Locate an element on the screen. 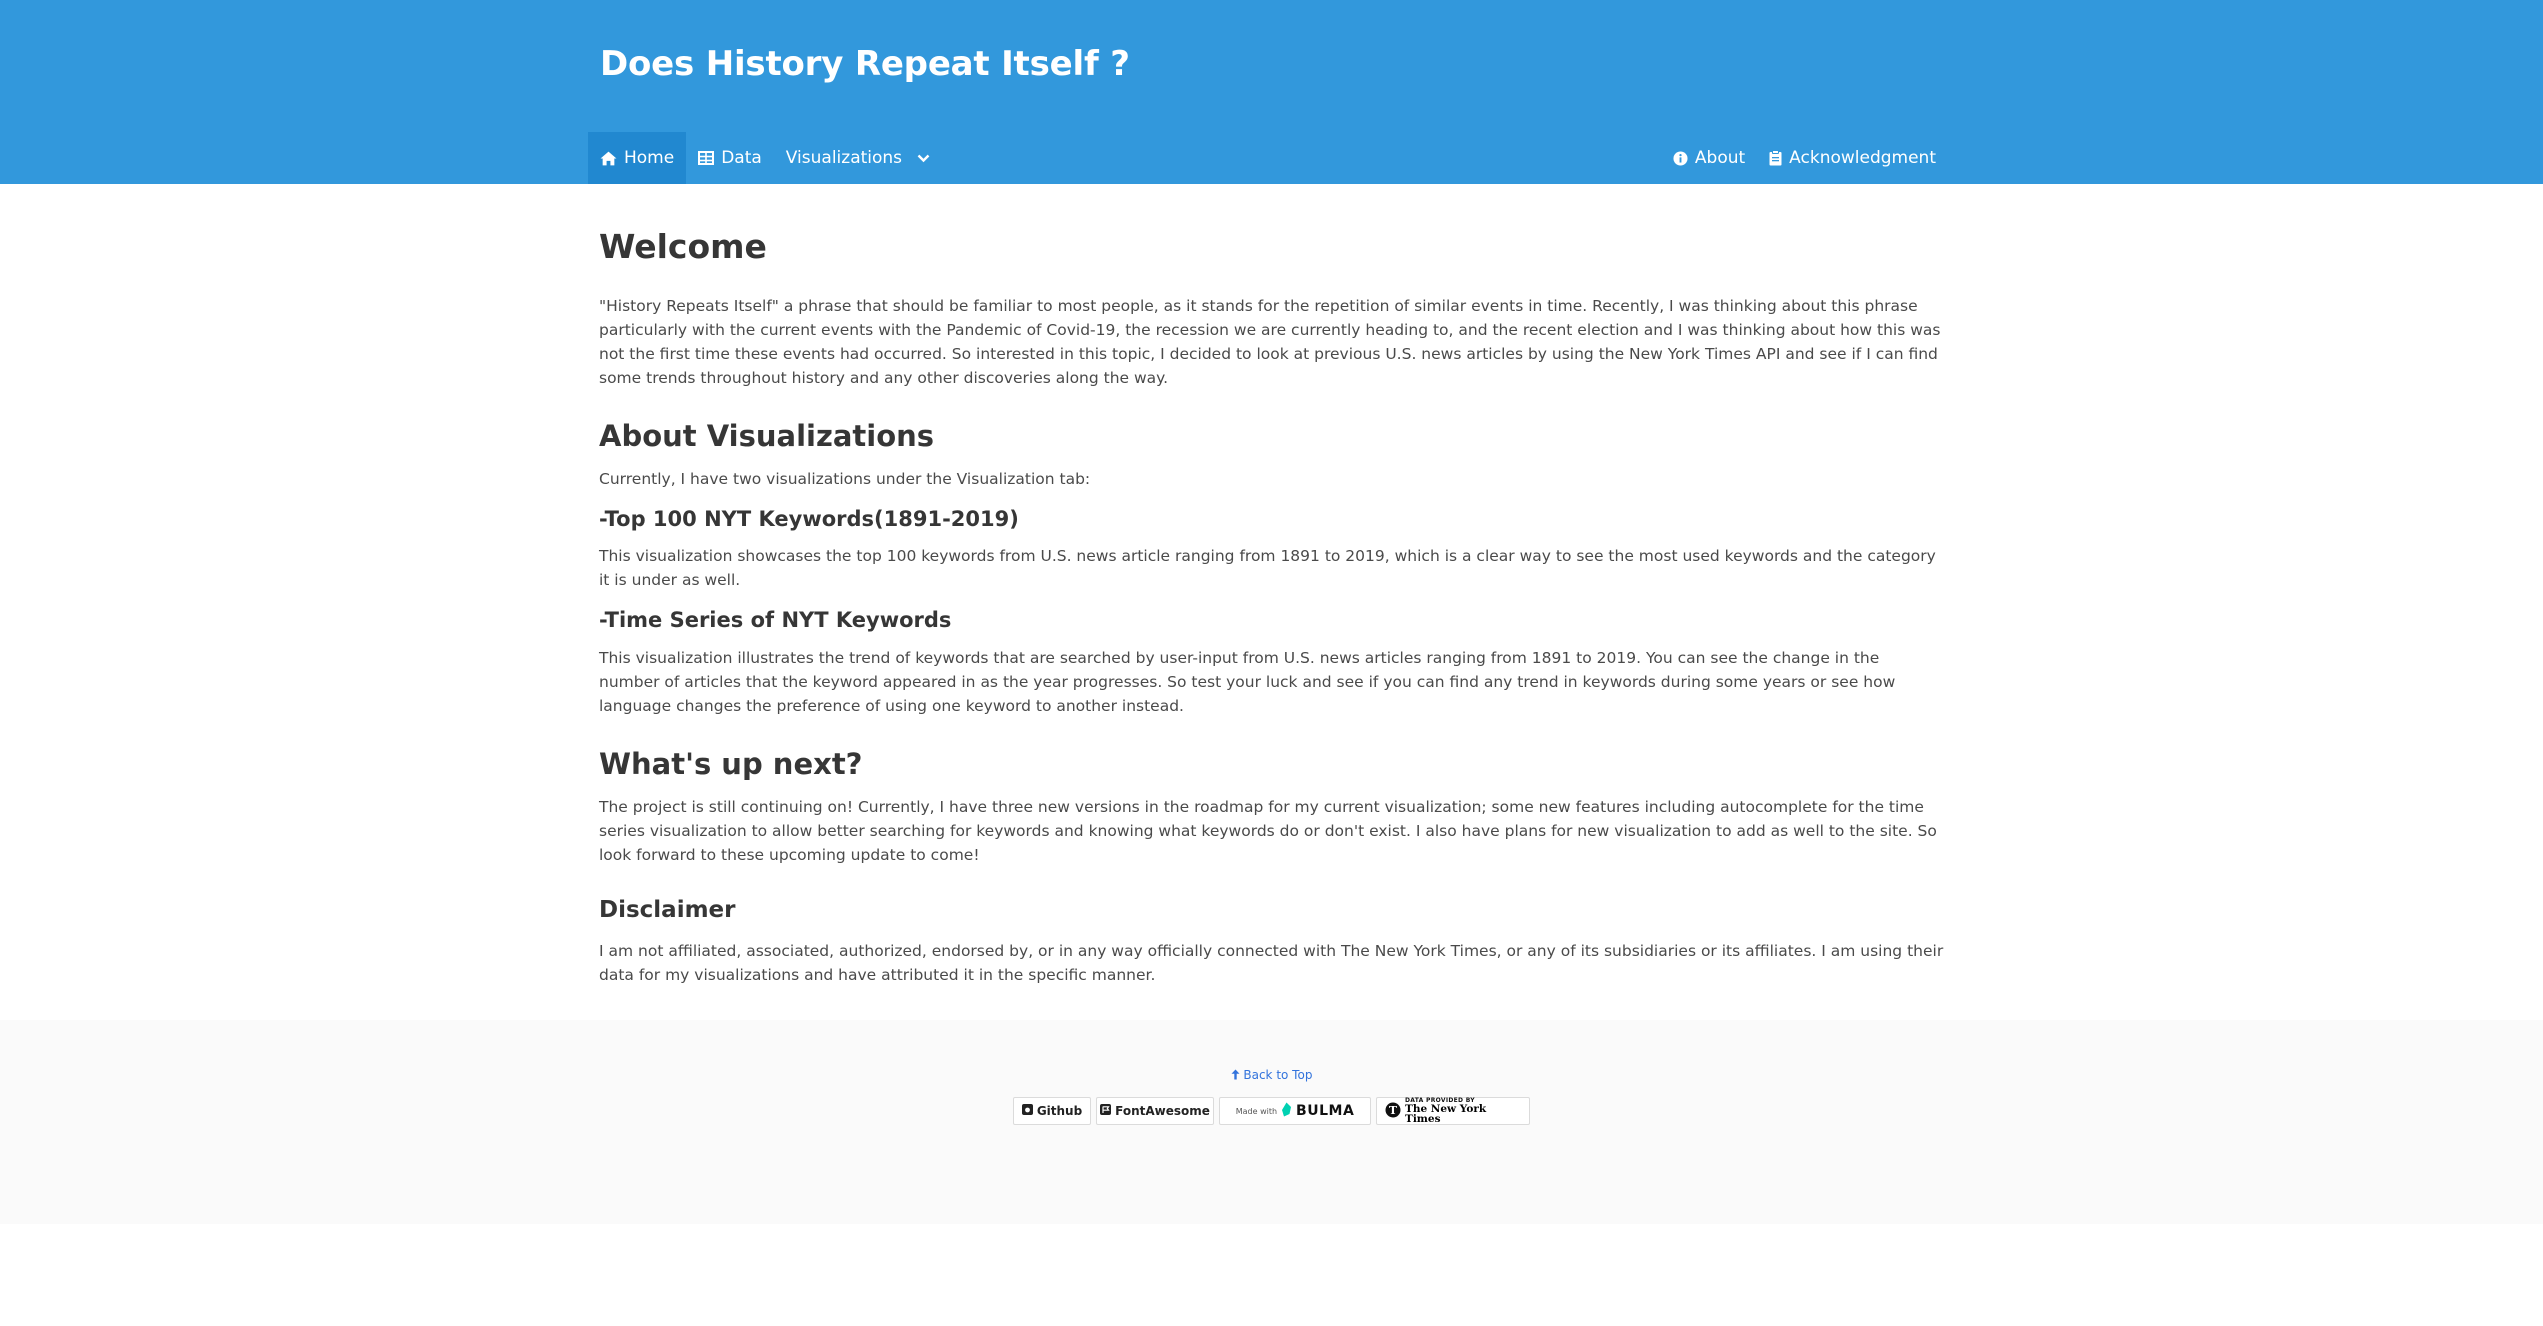 The height and width of the screenshot is (1326, 2543). nav-about-label: About is located at coordinates (1720, 158).